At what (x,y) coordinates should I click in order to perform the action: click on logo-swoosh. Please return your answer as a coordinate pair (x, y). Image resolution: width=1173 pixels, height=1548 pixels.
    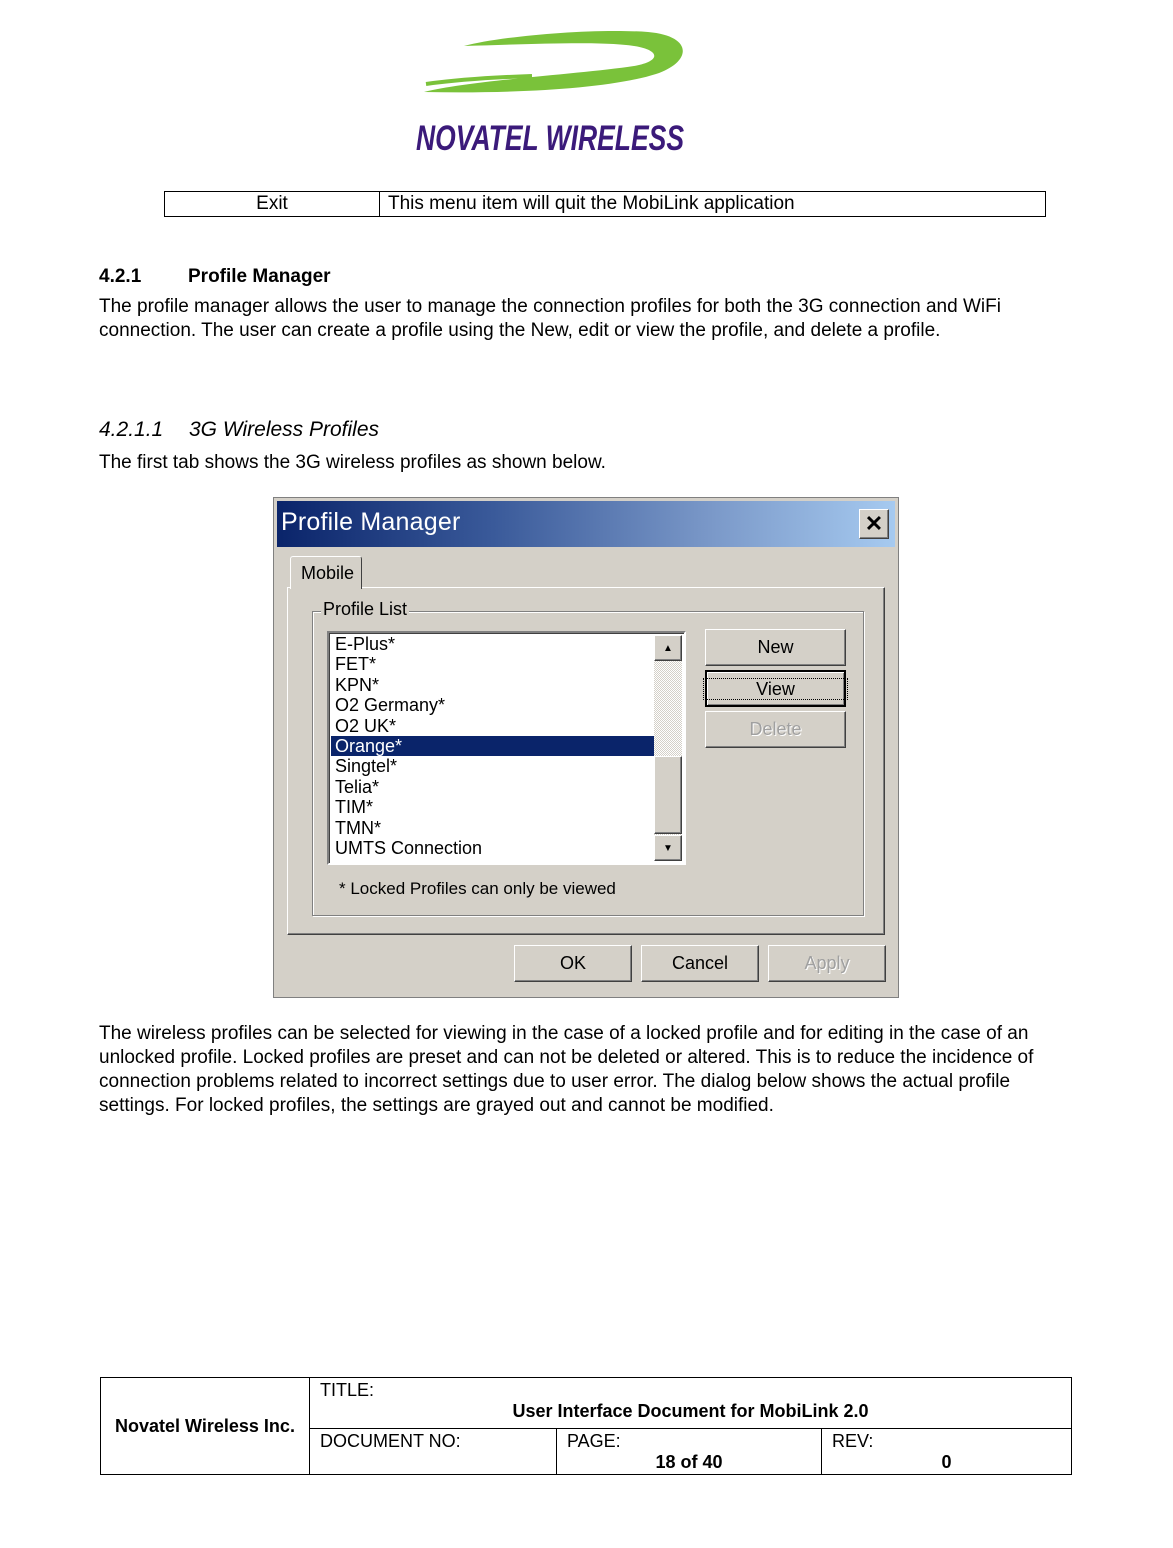
    Looking at the image, I should click on (553, 61).